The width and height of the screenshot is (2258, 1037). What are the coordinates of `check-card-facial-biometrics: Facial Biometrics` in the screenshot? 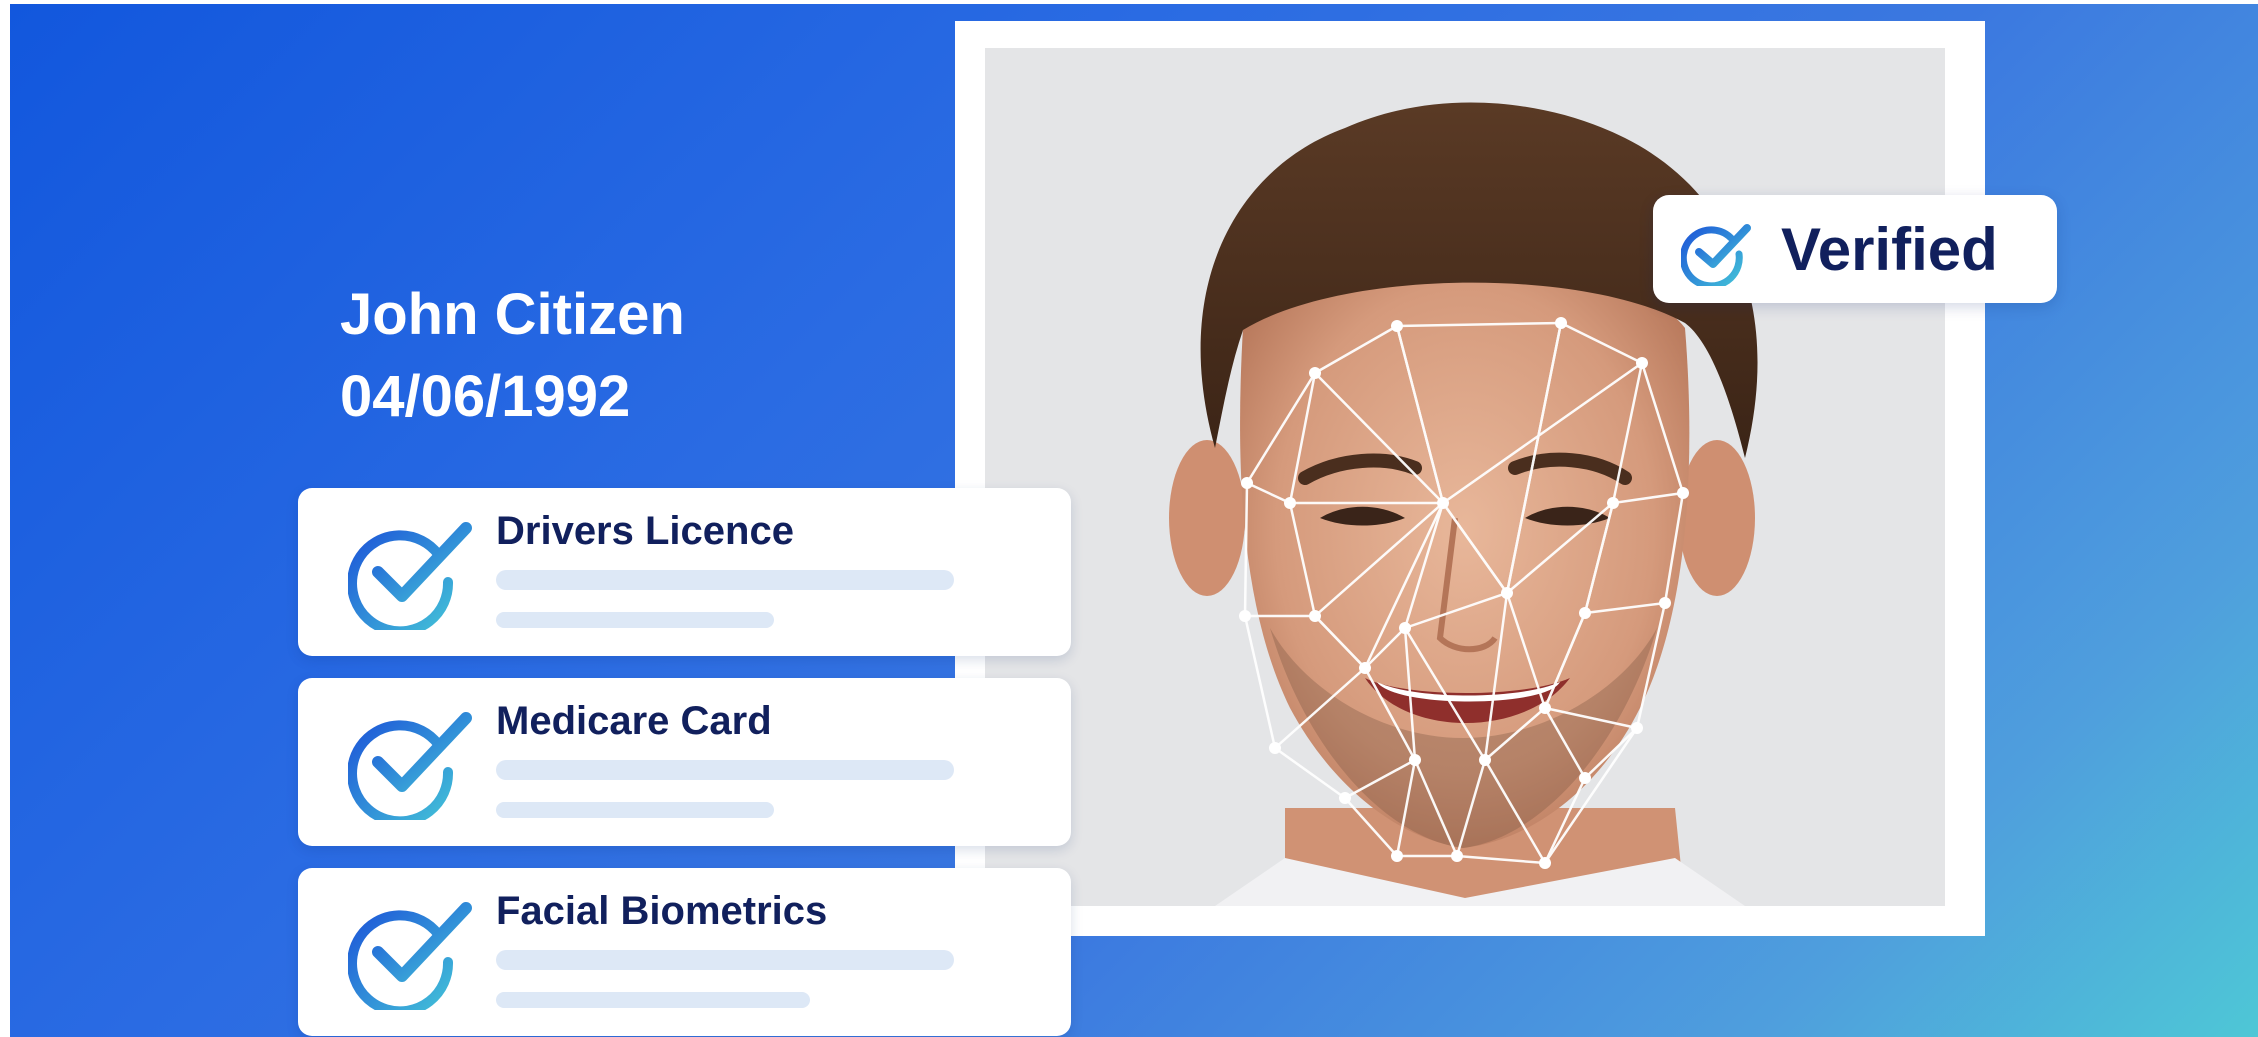 It's located at (684, 952).